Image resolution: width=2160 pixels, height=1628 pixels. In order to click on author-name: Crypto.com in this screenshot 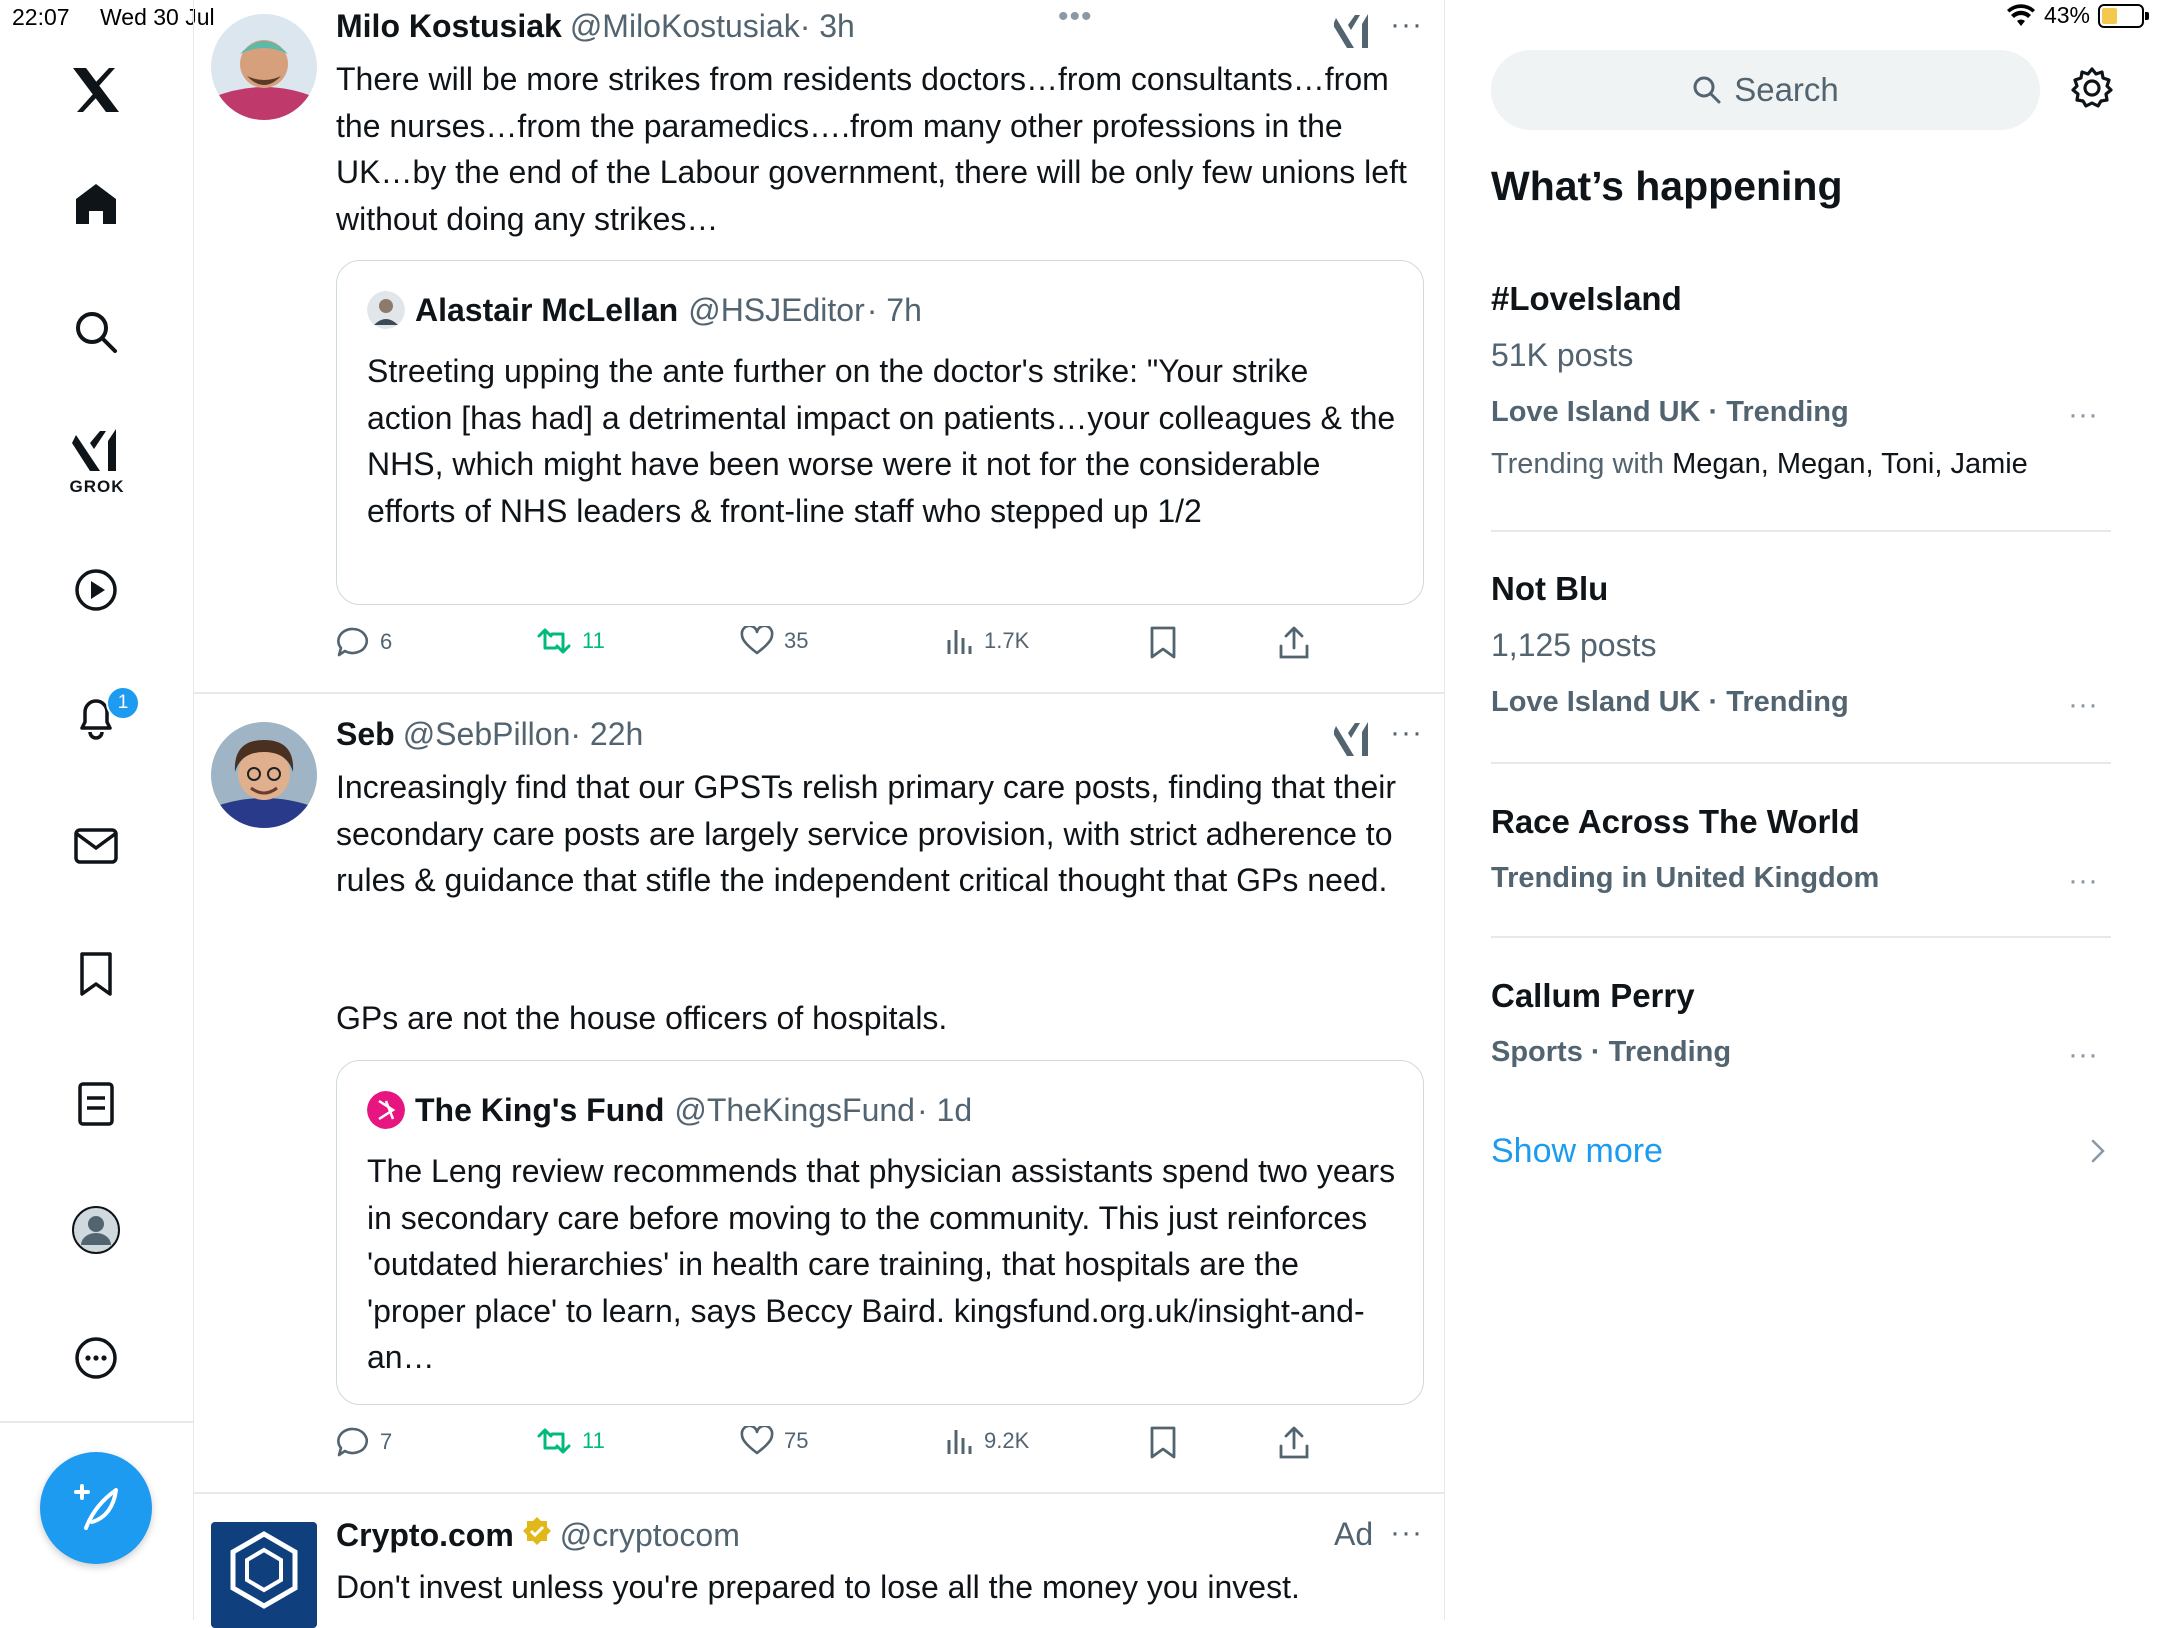, I will do `click(425, 1535)`.